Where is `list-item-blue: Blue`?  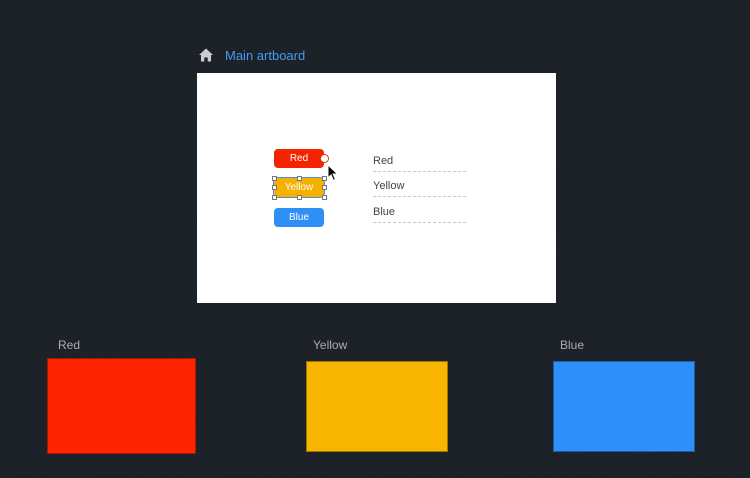 list-item-blue: Blue is located at coordinates (419, 213).